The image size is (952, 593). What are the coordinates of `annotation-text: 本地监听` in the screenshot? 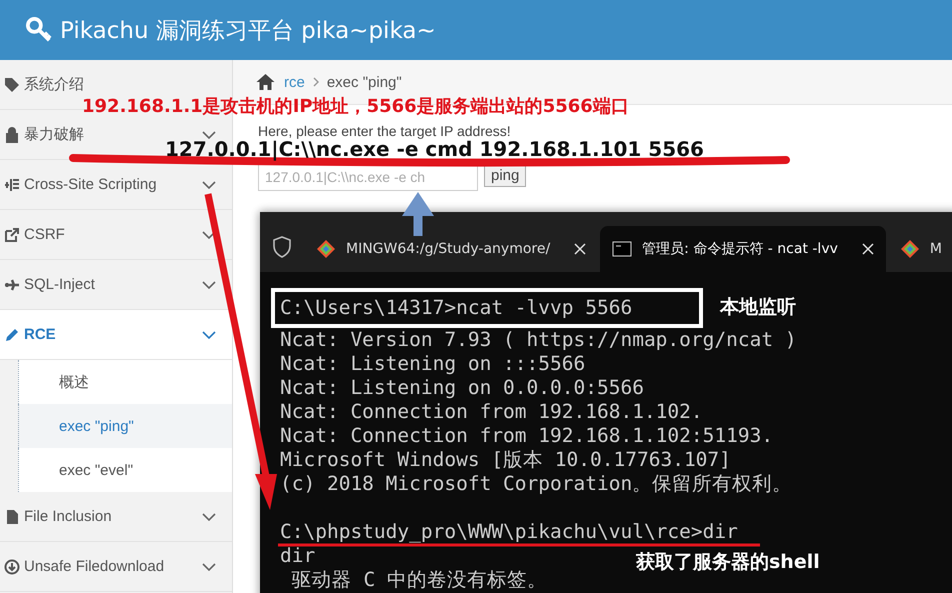 It's located at (758, 307).